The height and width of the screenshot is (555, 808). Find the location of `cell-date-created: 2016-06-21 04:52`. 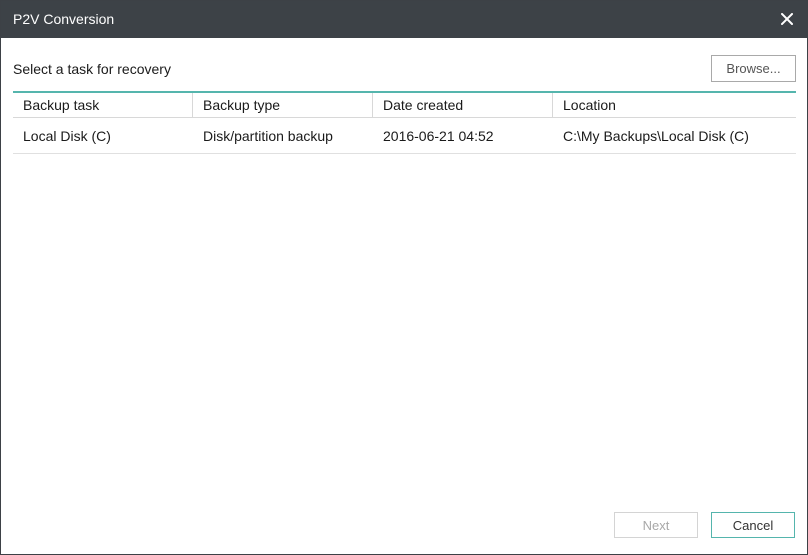

cell-date-created: 2016-06-21 04:52 is located at coordinates (438, 135).